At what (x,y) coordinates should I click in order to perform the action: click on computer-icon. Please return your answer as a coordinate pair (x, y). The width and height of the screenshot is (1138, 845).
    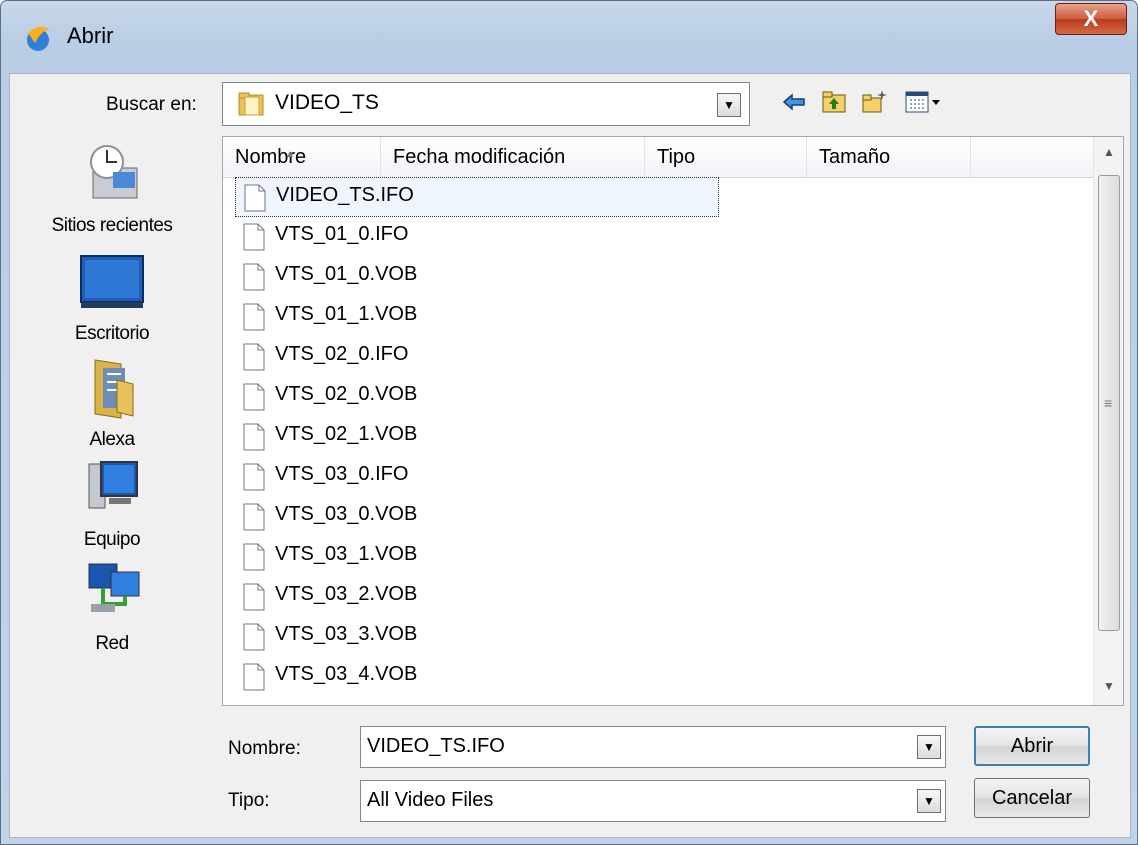
    Looking at the image, I should click on (113, 485).